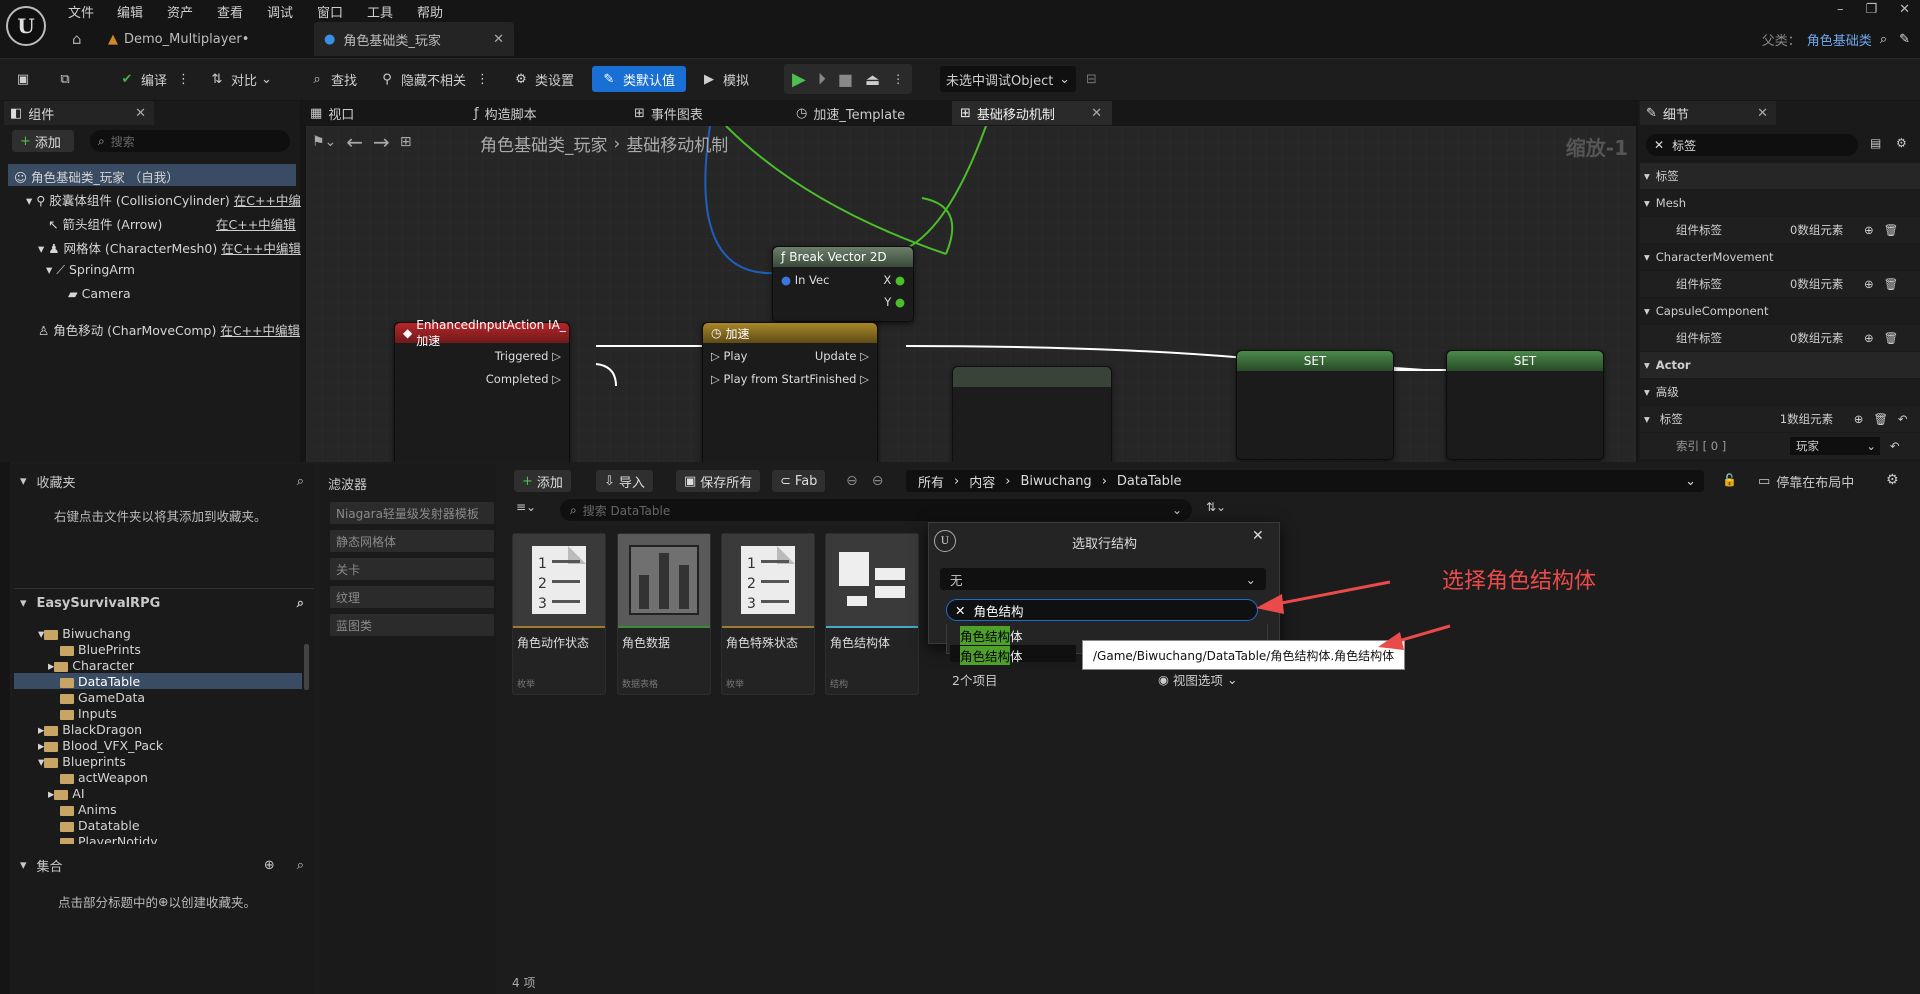 Image resolution: width=1920 pixels, height=994 pixels. What do you see at coordinates (154, 79) in the screenshot?
I see `compile-button: ✔ 编译 ⋮` at bounding box center [154, 79].